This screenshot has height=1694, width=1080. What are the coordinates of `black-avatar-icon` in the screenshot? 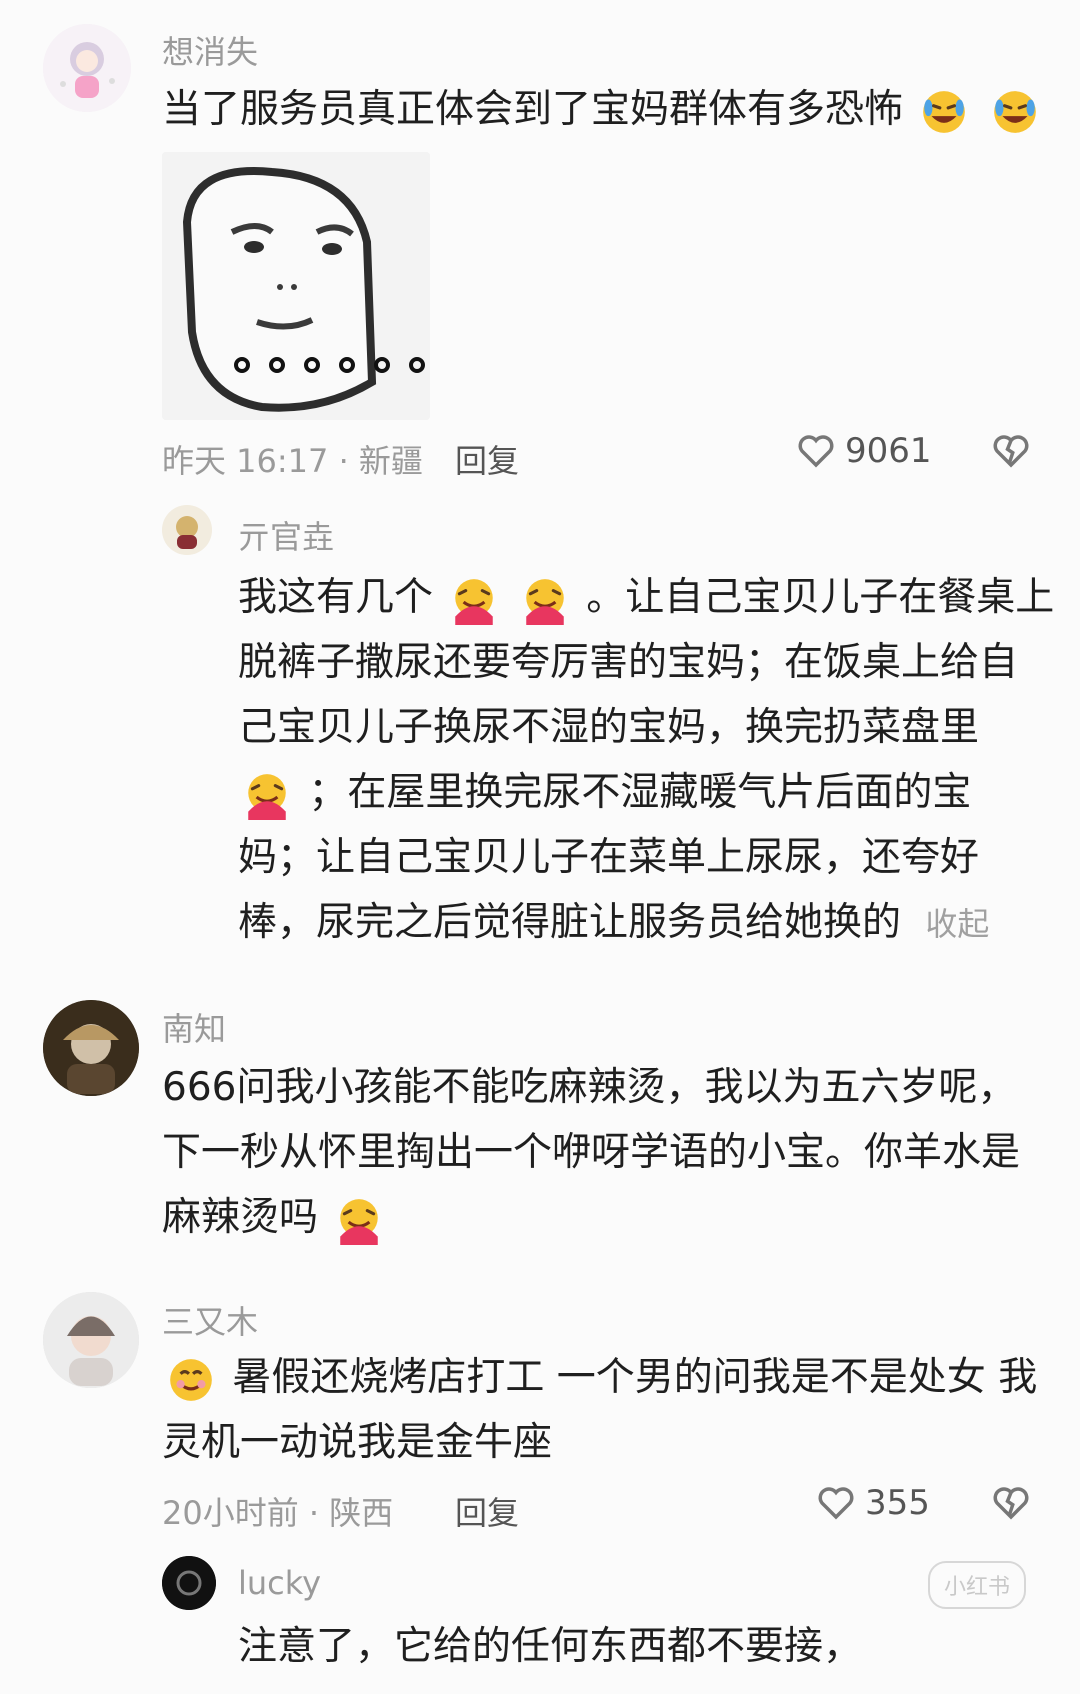 It's located at (189, 1583).